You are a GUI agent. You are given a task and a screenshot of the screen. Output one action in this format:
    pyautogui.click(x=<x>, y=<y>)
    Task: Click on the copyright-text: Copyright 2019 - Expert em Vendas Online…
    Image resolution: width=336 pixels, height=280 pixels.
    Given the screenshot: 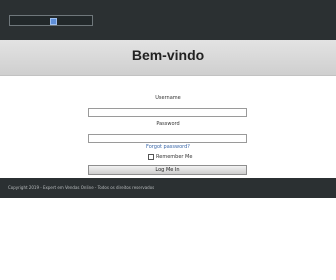 What is the action you would take?
    pyautogui.click(x=81, y=187)
    